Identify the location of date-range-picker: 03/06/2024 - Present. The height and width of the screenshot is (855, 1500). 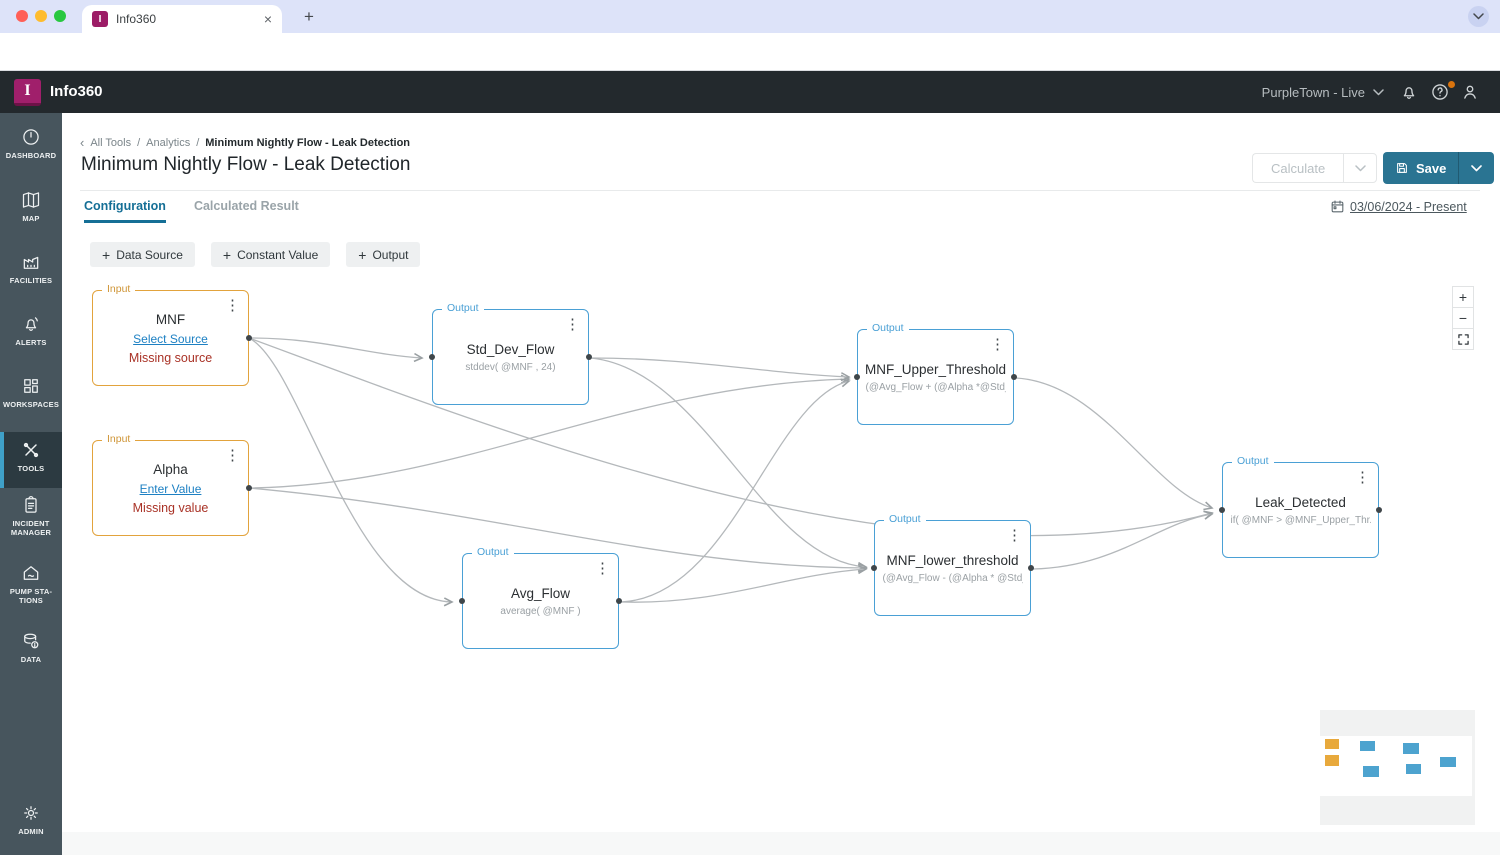
(1398, 206).